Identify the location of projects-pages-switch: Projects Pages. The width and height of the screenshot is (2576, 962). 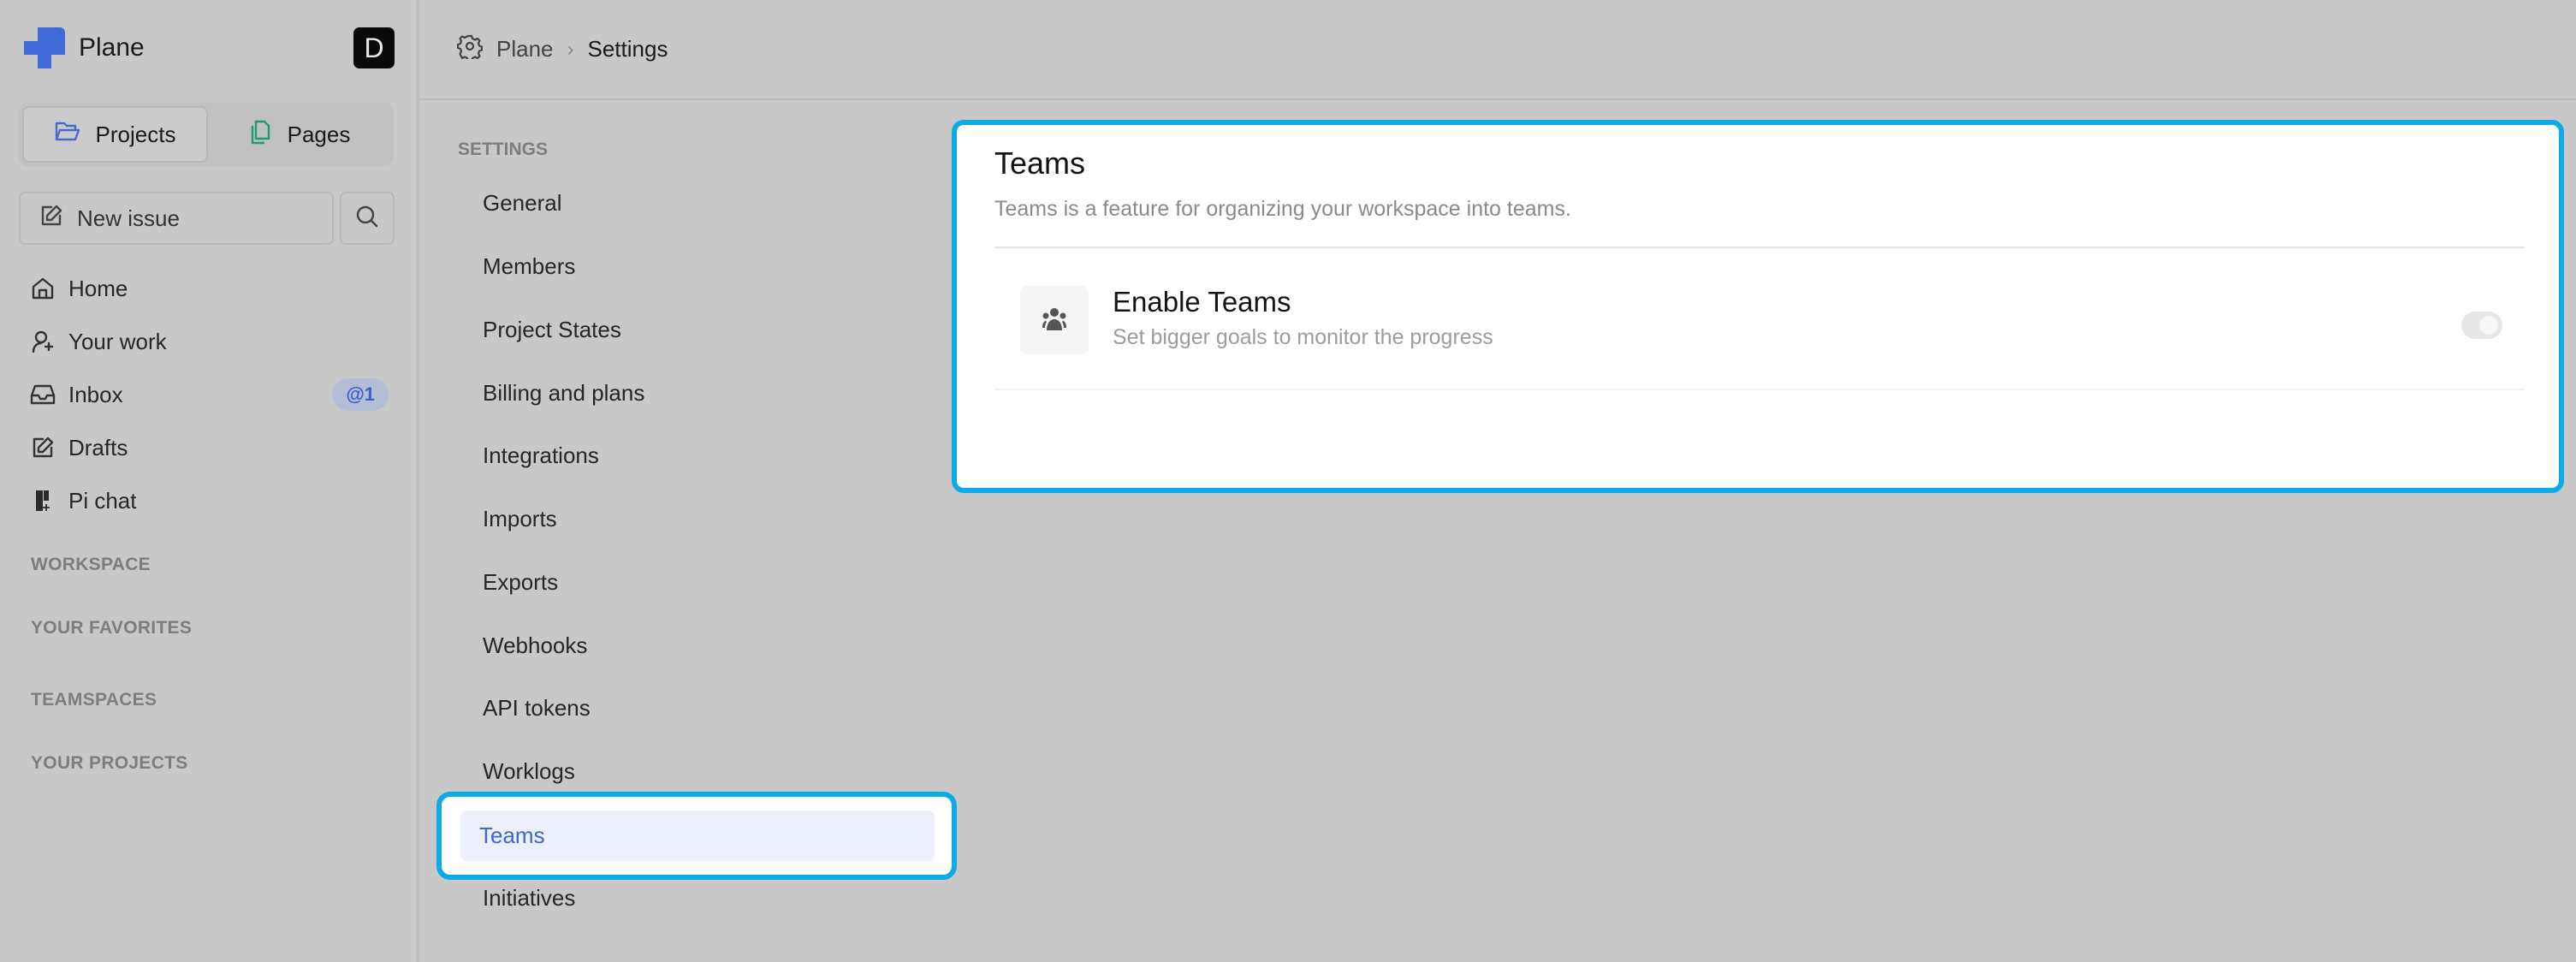
(206, 134).